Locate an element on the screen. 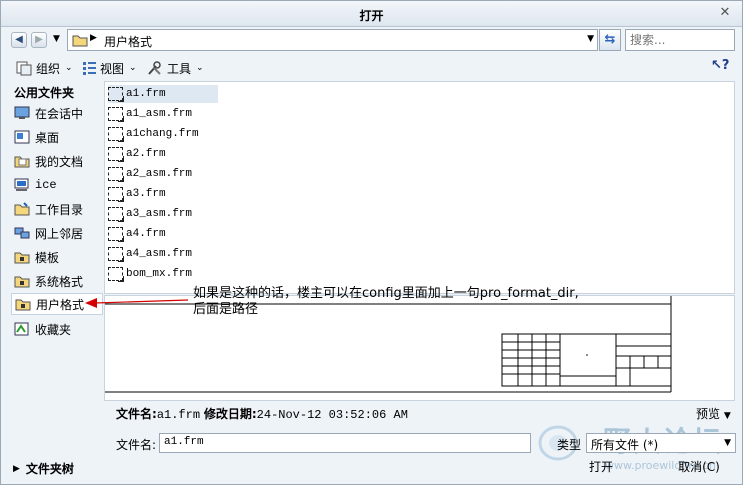  file-name: a1.frm is located at coordinates (146, 94).